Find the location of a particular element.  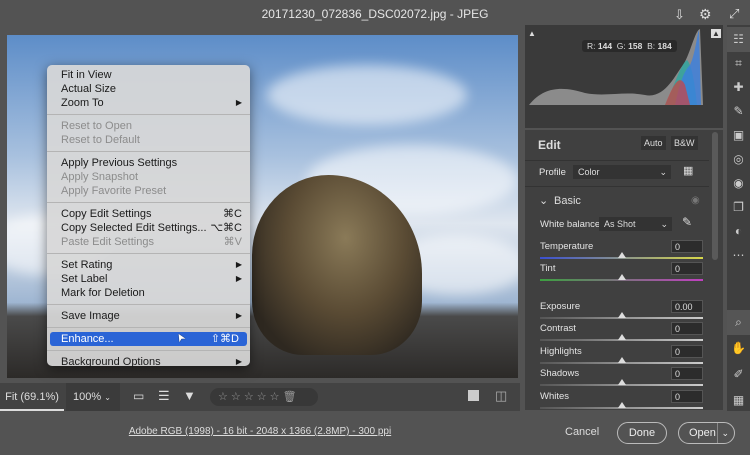

snapshots-icon: ❐ is located at coordinates (738, 207).